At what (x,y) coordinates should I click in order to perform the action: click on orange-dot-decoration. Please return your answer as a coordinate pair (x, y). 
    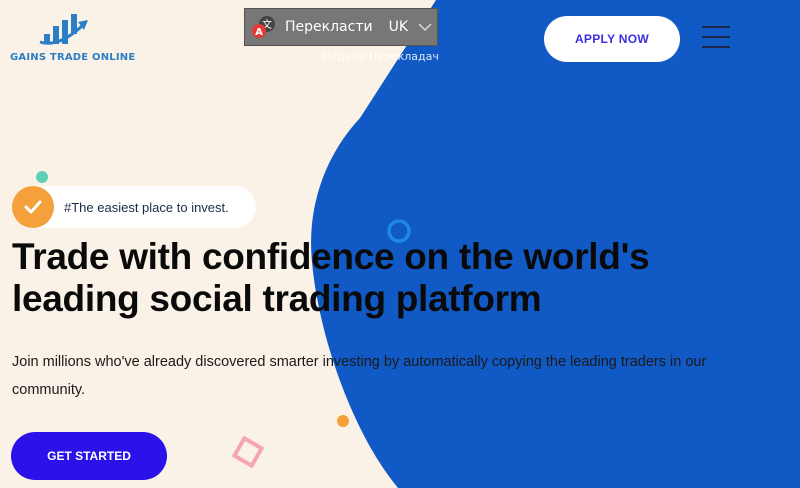
    Looking at the image, I should click on (343, 421).